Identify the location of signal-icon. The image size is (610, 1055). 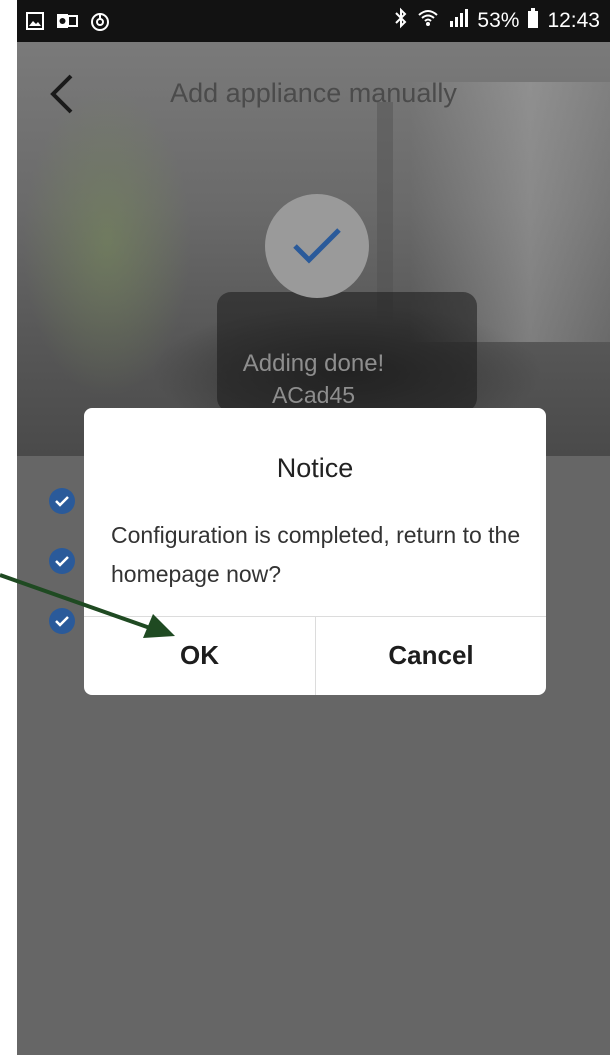
(458, 21).